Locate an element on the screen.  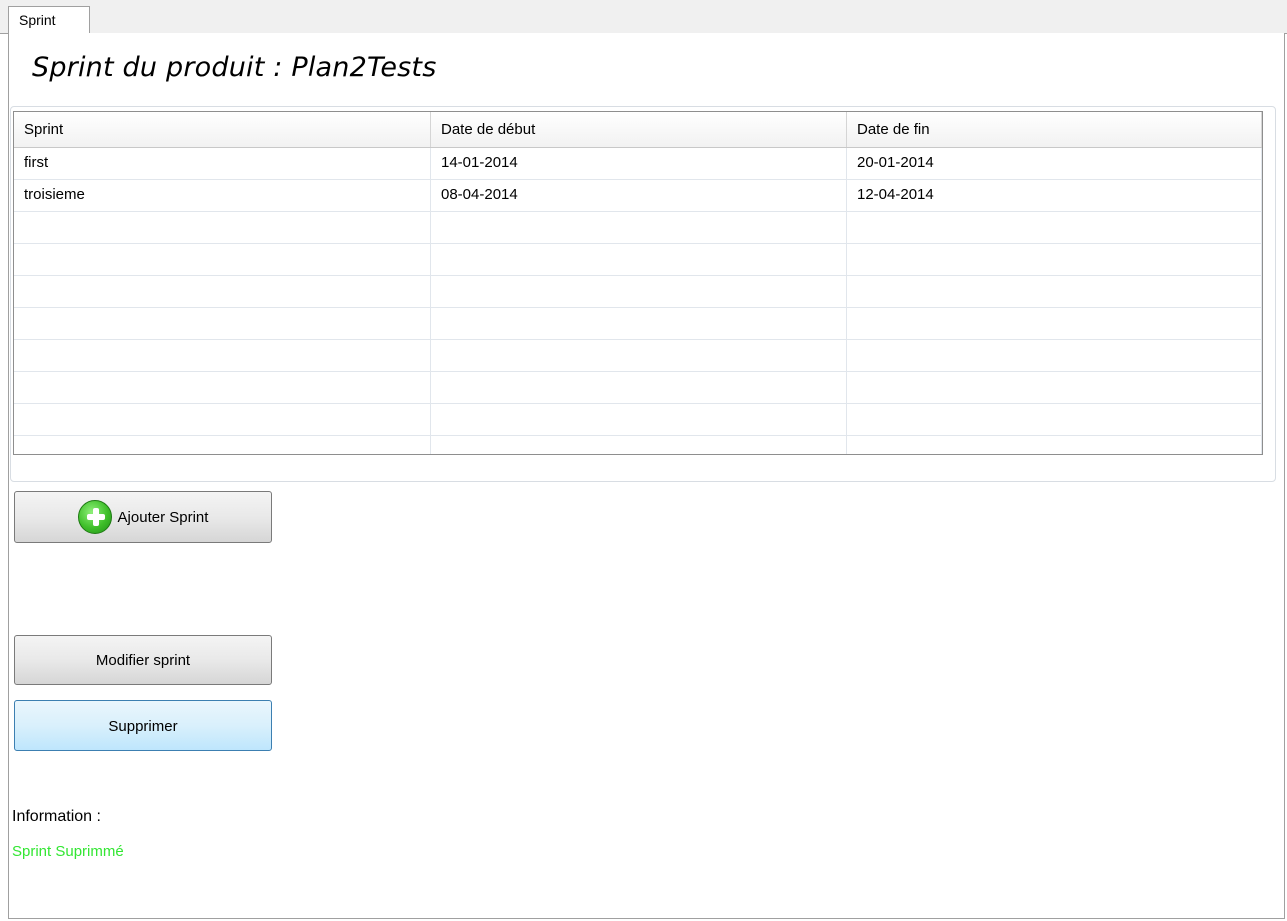
table-cell: troisieme is located at coordinates (222, 195).